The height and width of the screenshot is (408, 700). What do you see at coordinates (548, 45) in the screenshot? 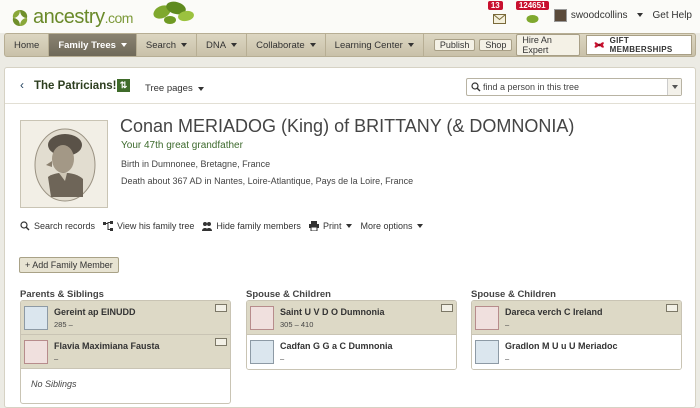
I see `hire-expert-button: Hire An Expert` at bounding box center [548, 45].